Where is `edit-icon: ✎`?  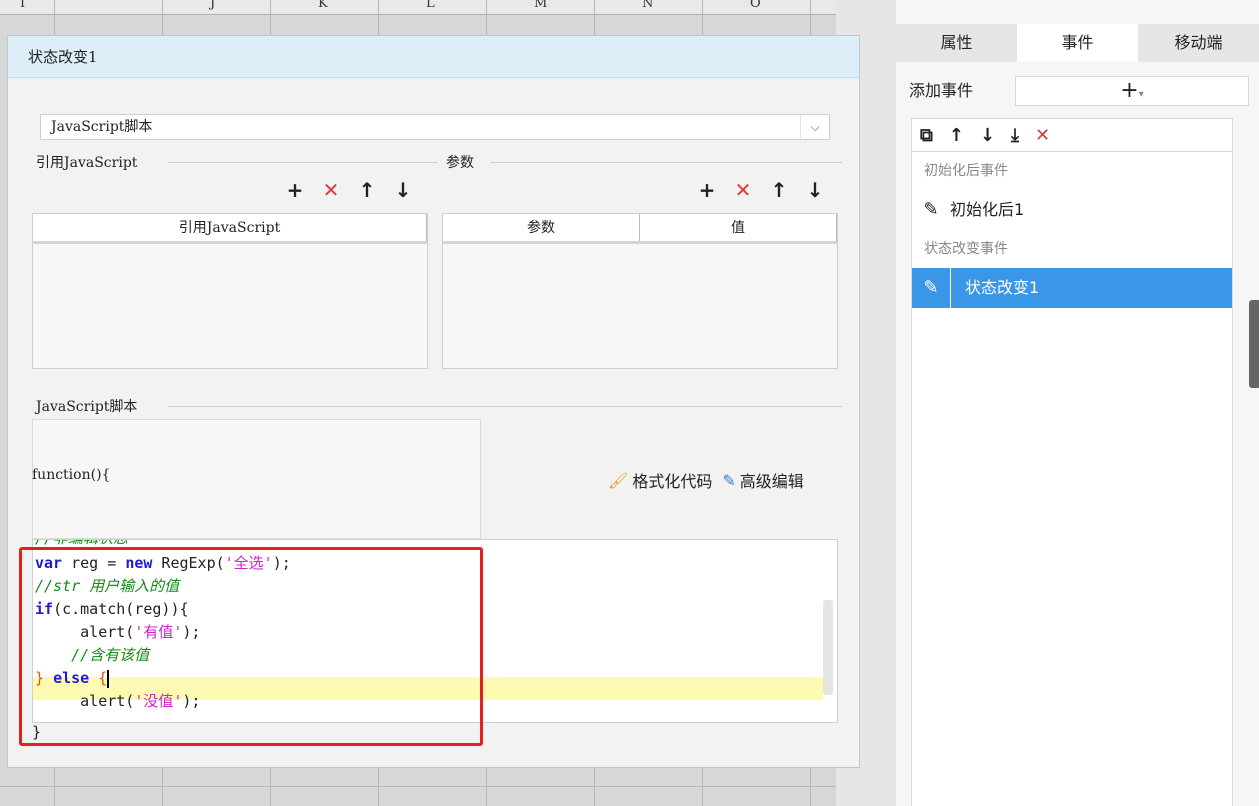
edit-icon: ✎ is located at coordinates (729, 480).